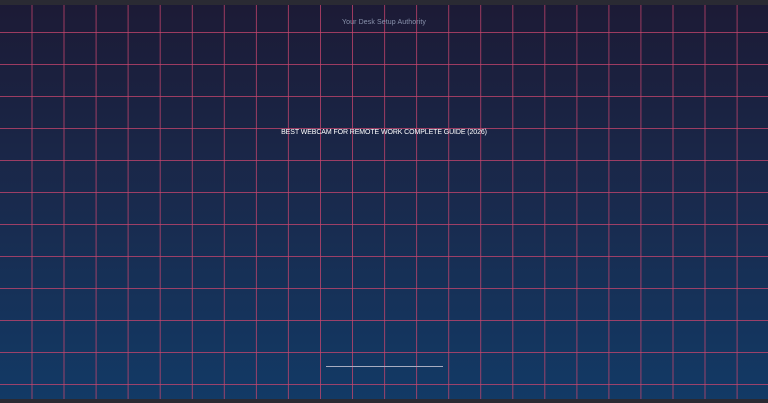 The image size is (768, 403). What do you see at coordinates (384, 22) in the screenshot?
I see `site-tagline: Your Desk Setup Authority` at bounding box center [384, 22].